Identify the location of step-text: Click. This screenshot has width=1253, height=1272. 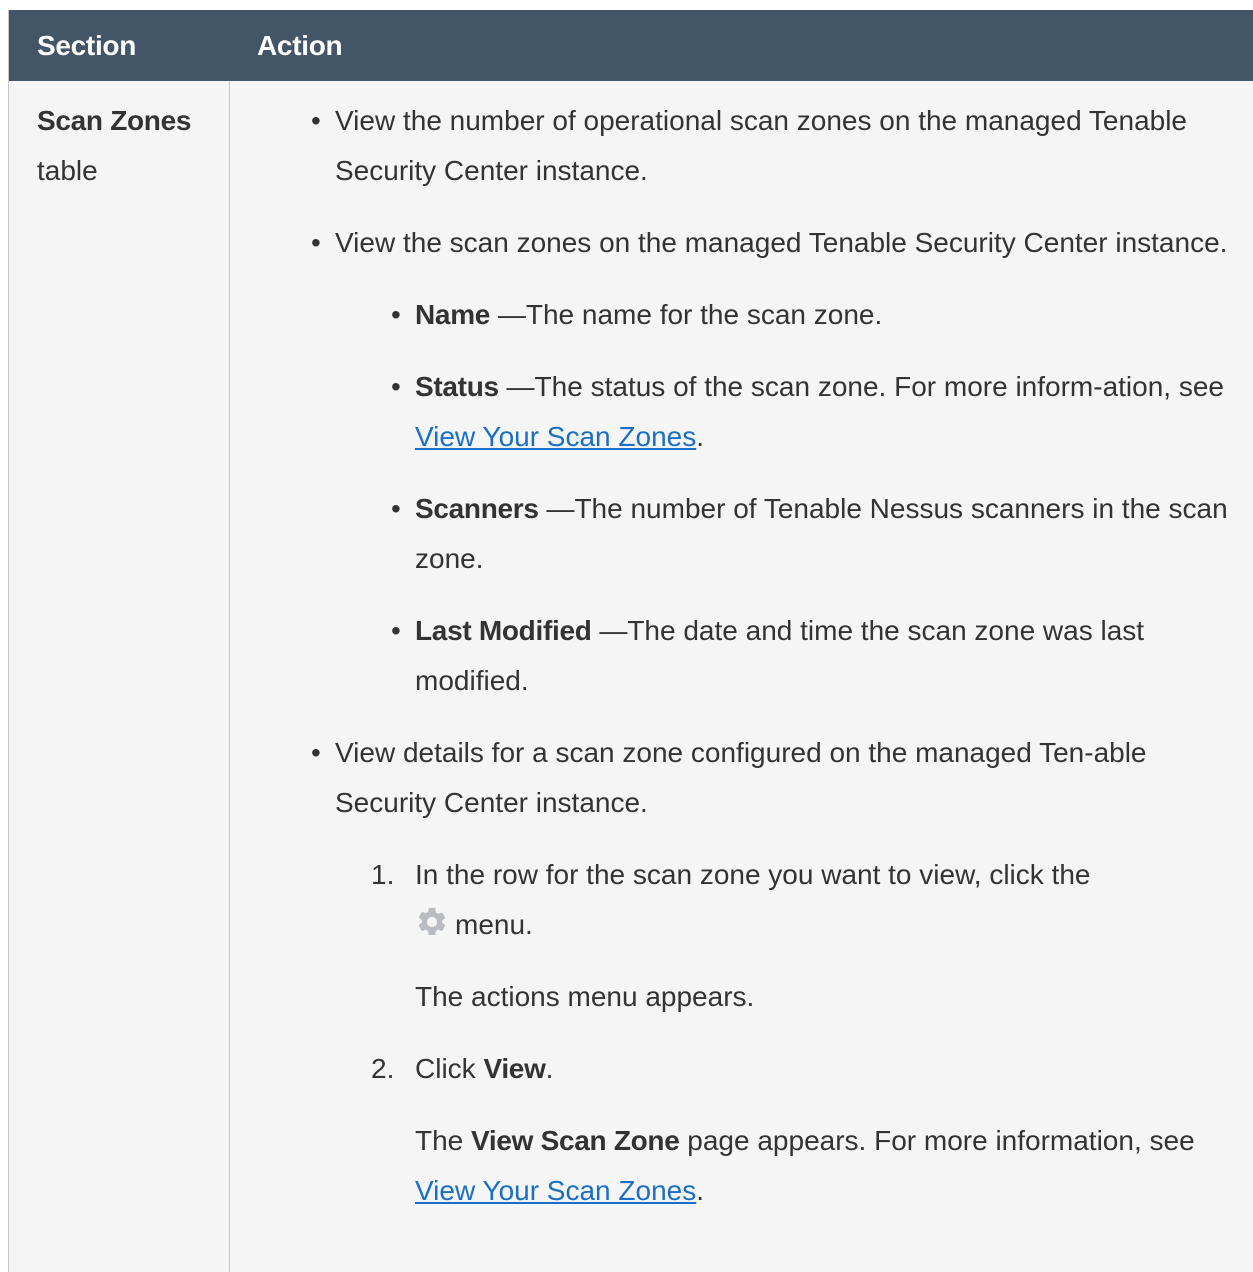
(449, 1068).